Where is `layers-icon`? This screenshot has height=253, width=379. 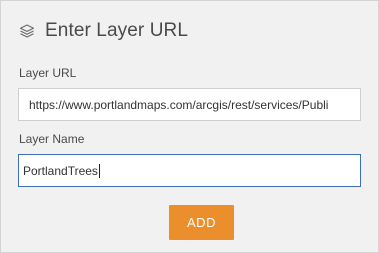 layers-icon is located at coordinates (27, 31).